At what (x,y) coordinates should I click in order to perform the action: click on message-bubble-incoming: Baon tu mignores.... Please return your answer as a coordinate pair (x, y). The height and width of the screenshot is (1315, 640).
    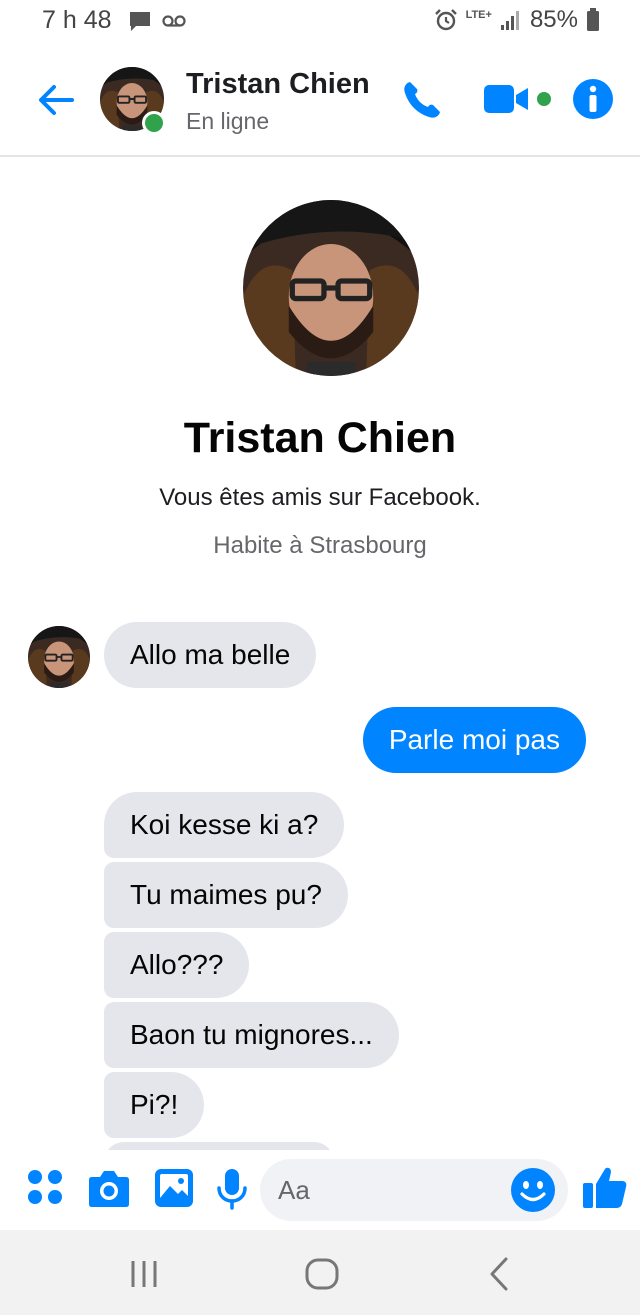
    Looking at the image, I should click on (251, 1035).